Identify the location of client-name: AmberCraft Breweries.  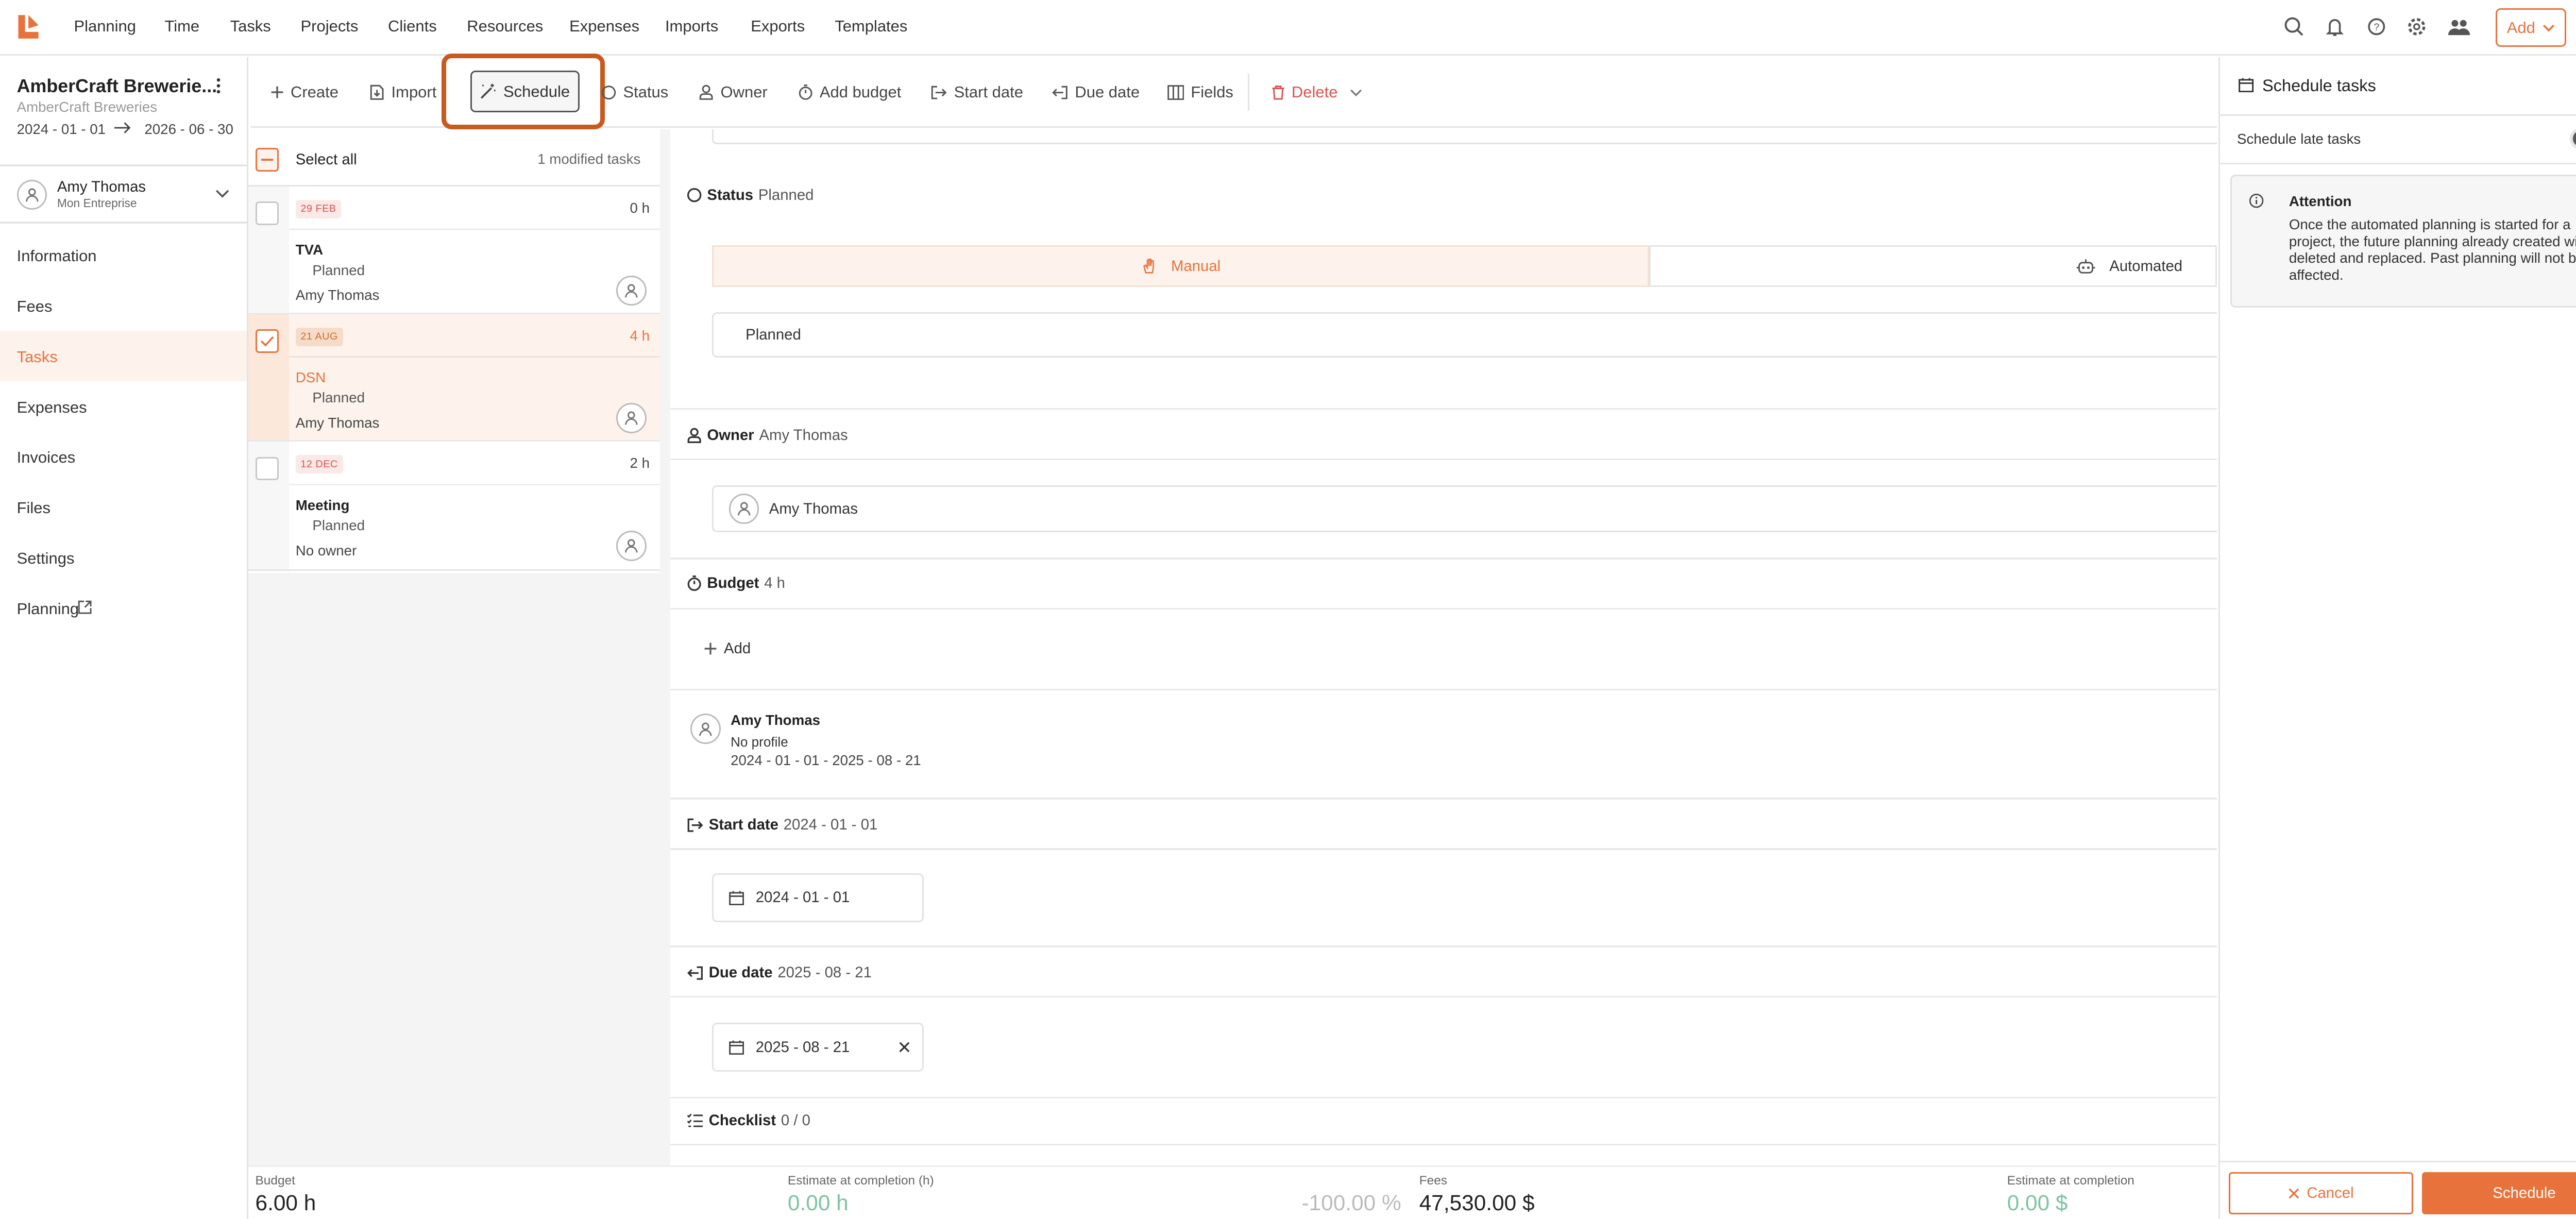
(87, 107).